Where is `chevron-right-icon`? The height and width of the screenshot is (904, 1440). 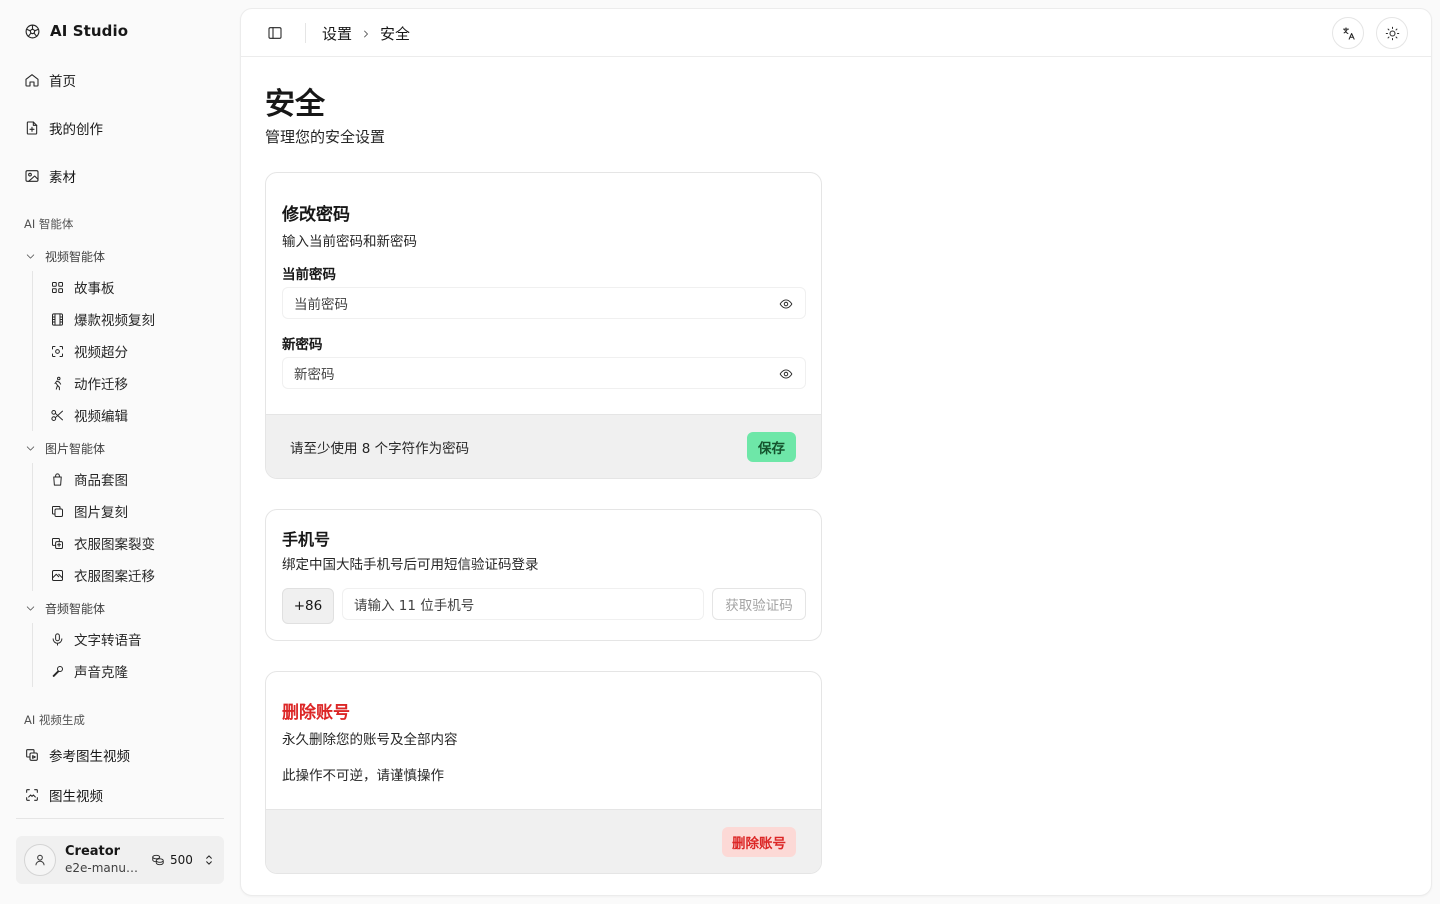
chevron-right-icon is located at coordinates (366, 34).